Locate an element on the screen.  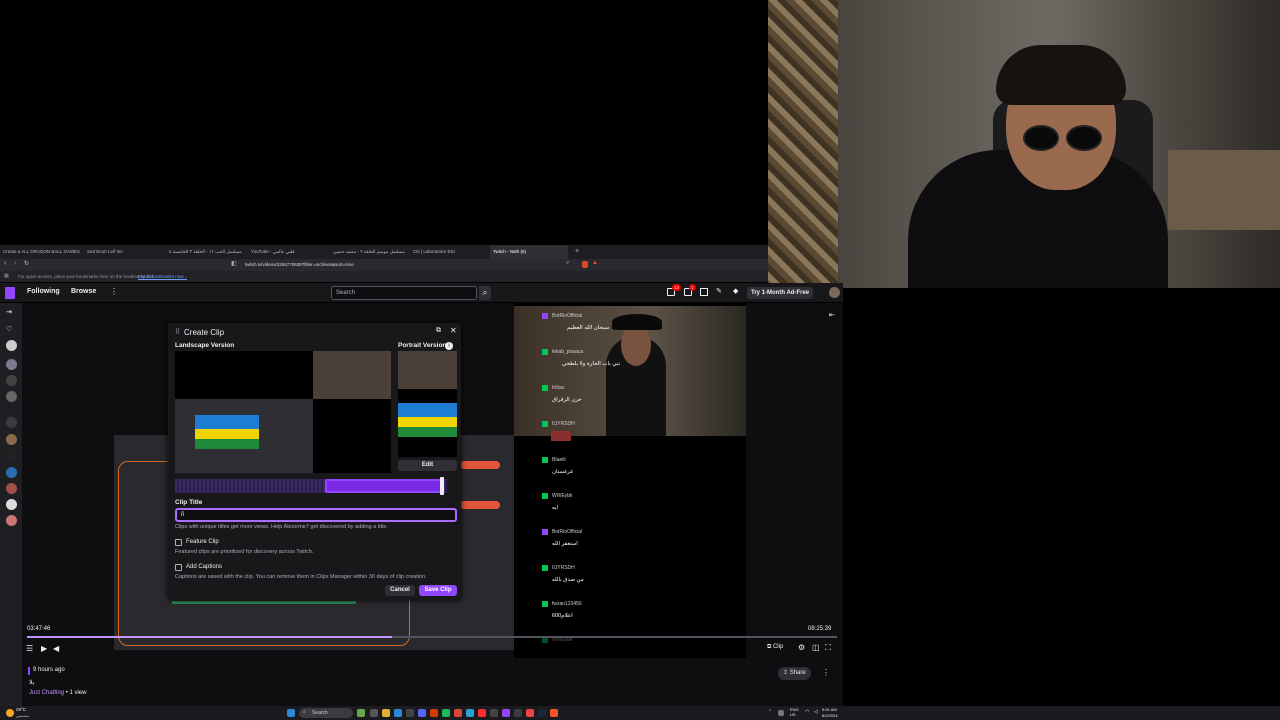
category-link: Just Chatting is located at coordinates (46, 693).